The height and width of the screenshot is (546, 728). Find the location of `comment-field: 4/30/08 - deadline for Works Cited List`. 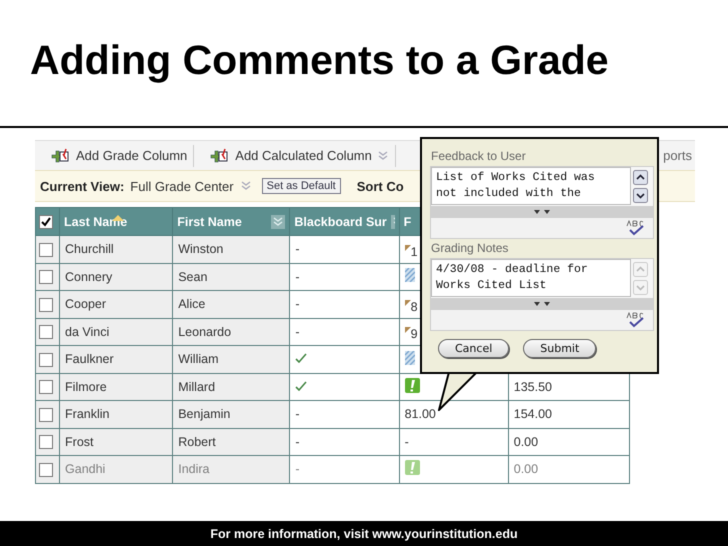

comment-field: 4/30/08 - deadline for Works Cited List is located at coordinates (531, 278).